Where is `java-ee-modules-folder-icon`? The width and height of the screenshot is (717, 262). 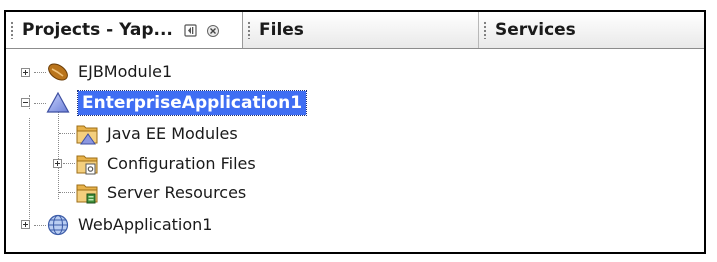
java-ee-modules-folder-icon is located at coordinates (87, 135).